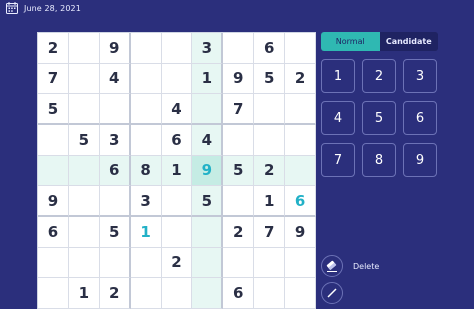 Image resolution: width=474 pixels, height=309 pixels. I want to click on delete-button: Delete, so click(350, 266).